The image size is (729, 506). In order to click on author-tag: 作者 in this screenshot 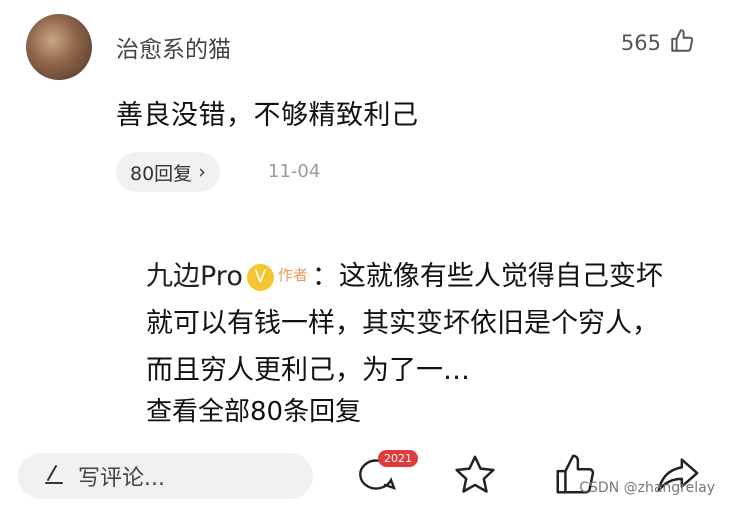, I will do `click(292, 275)`.